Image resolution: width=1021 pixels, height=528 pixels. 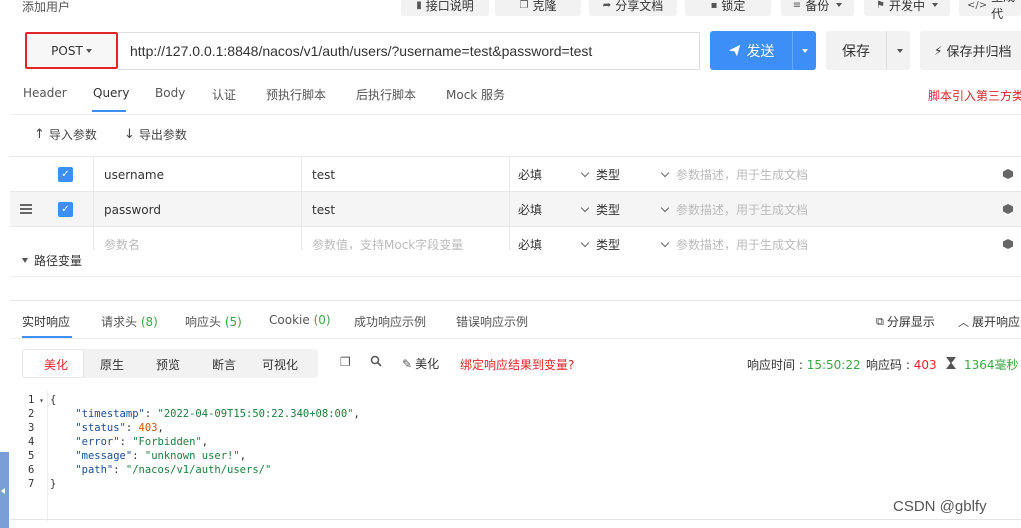 I want to click on caret-down-icon, so click(x=25, y=260).